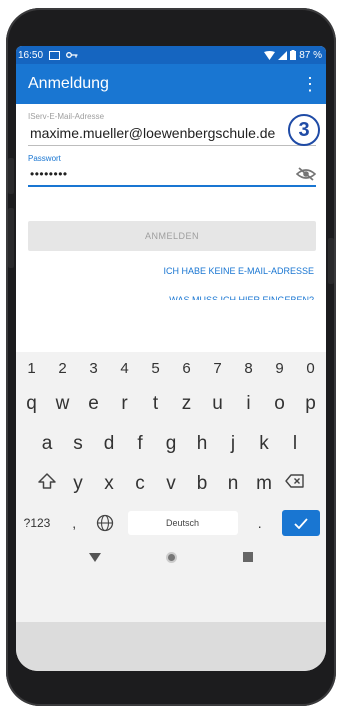 The image size is (342, 711). Describe the element at coordinates (44, 158) in the screenshot. I see `password-label: Passwort` at that location.